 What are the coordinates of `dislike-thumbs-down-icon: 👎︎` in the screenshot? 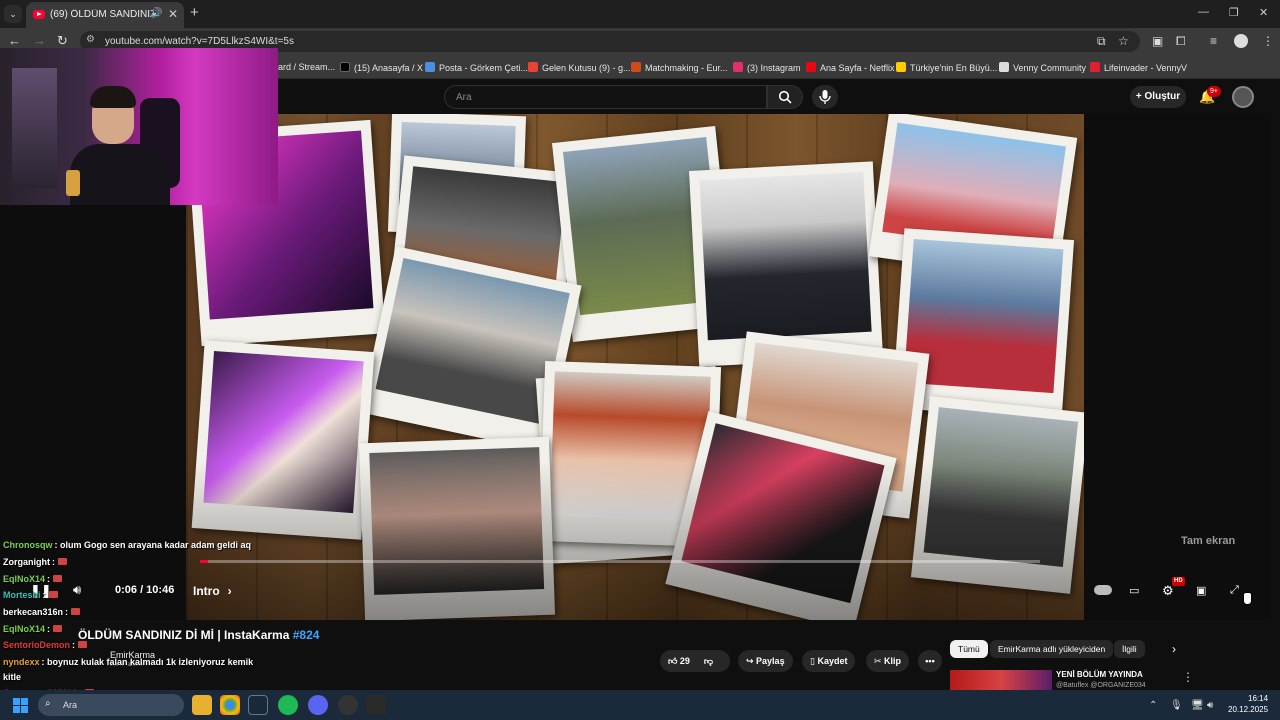 It's located at (708, 661).